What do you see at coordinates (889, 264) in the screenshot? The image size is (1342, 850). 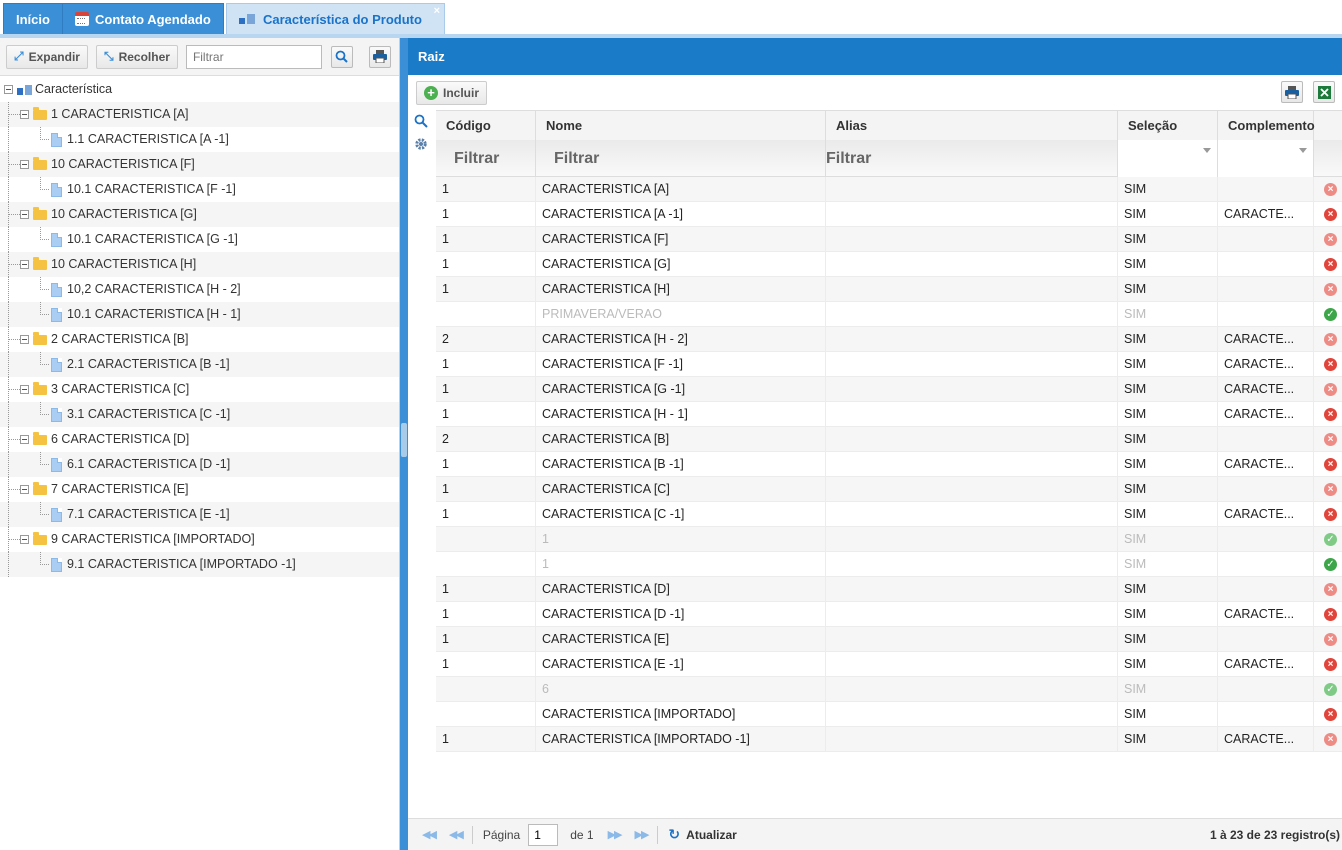 I see `table-row: 1 CARACTERISTICA [G] SIM ×` at bounding box center [889, 264].